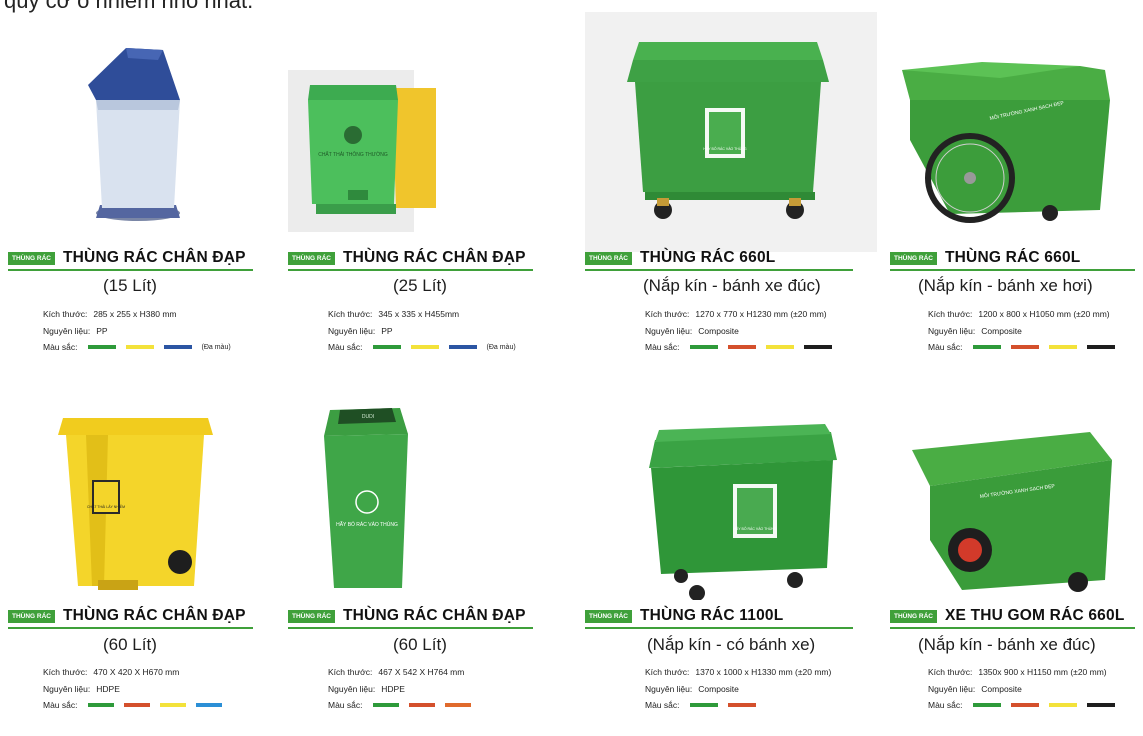 Image resolution: width=1143 pixels, height=736 pixels. Describe the element at coordinates (362, 151) in the screenshot. I see `pedal-bin-25l-illustration: CHẤT THẢI THÔNG THƯỜNG` at that location.